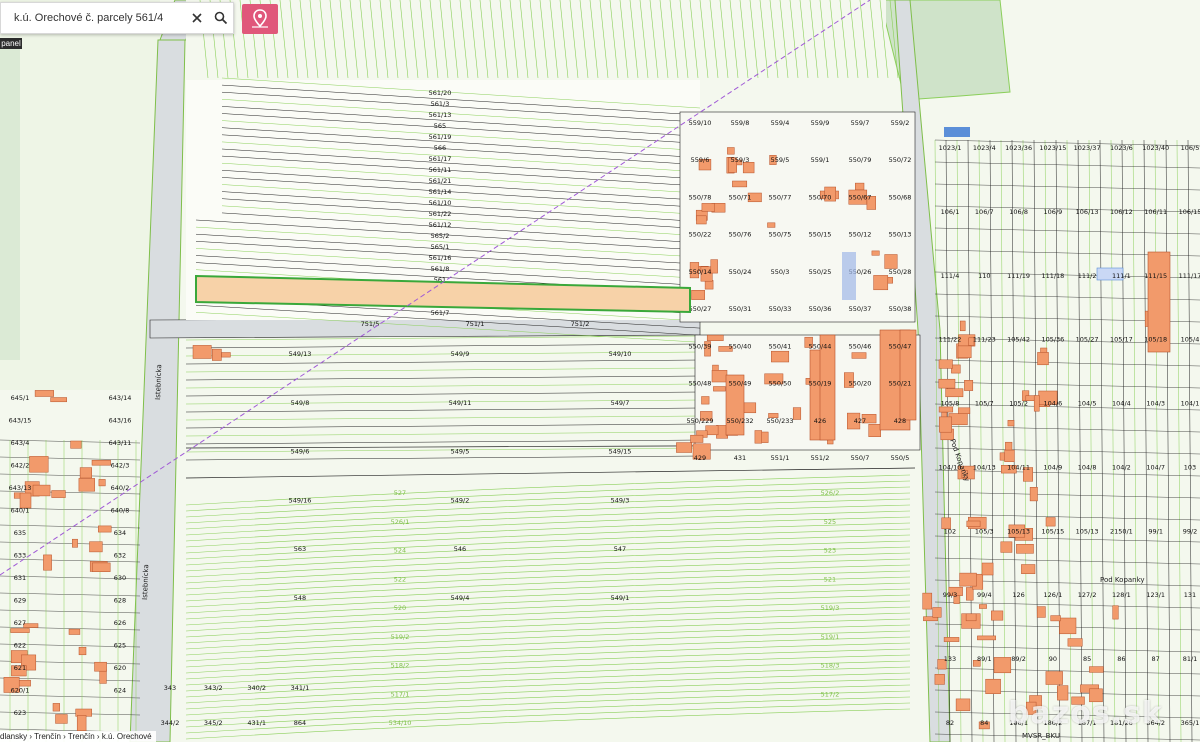 This screenshot has width=1200, height=742. What do you see at coordinates (1189, 212) in the screenshot?
I see `parcel-label: 106/15` at bounding box center [1189, 212].